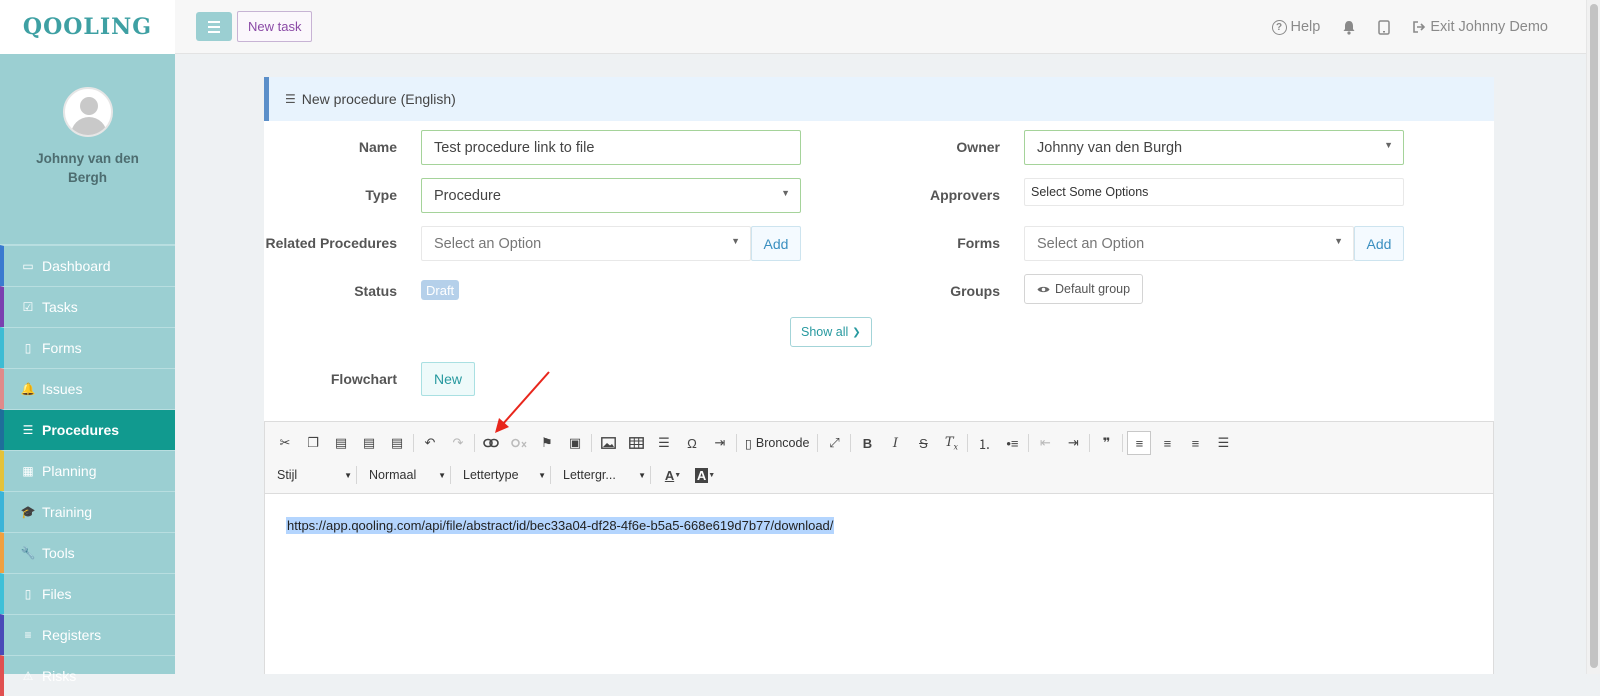 Image resolution: width=1600 pixels, height=696 pixels. What do you see at coordinates (393, 475) in the screenshot?
I see `format-label: Normaal` at bounding box center [393, 475].